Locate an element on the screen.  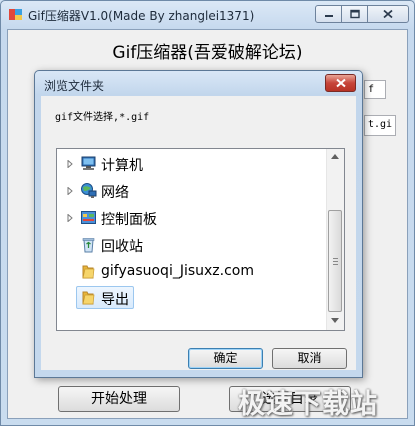
tree-item-computer: 计算机 is located at coordinates (192, 164).